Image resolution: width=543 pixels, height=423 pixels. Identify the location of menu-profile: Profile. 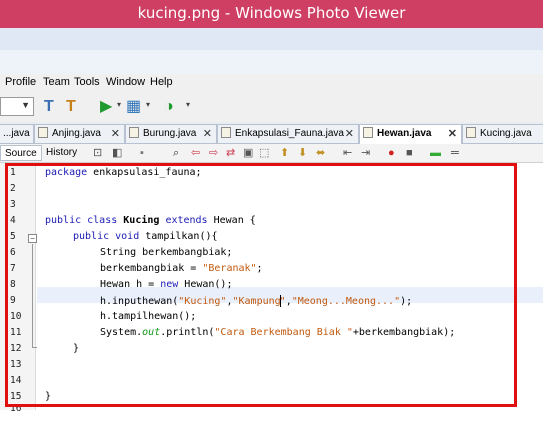
(20, 82).